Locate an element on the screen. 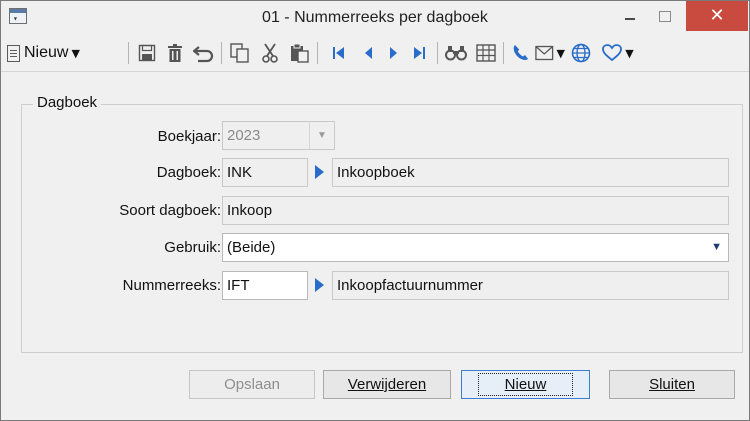 This screenshot has width=750, height=421. maximize-button is located at coordinates (664, 16).